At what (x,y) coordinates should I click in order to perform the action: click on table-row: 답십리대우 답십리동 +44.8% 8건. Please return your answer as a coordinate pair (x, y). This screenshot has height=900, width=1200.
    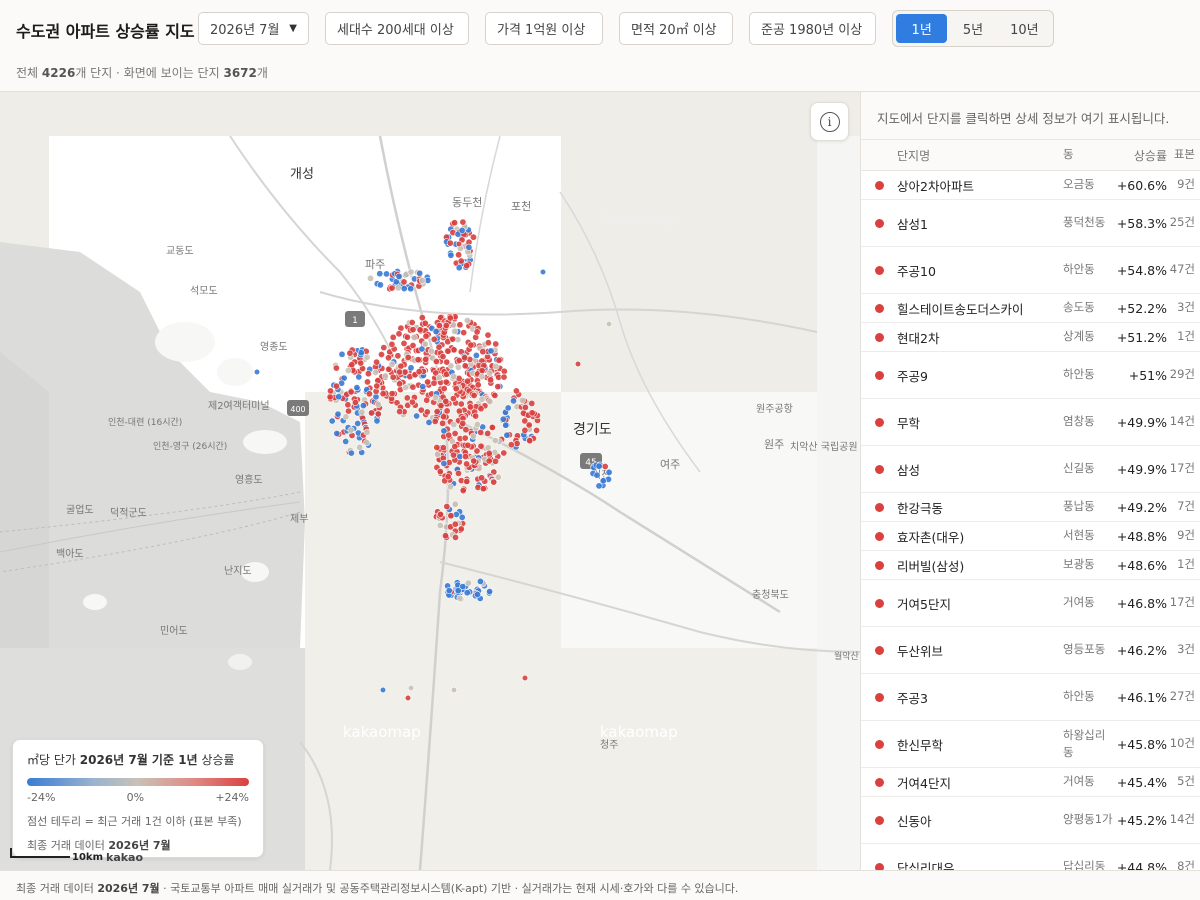
    Looking at the image, I should click on (1030, 857).